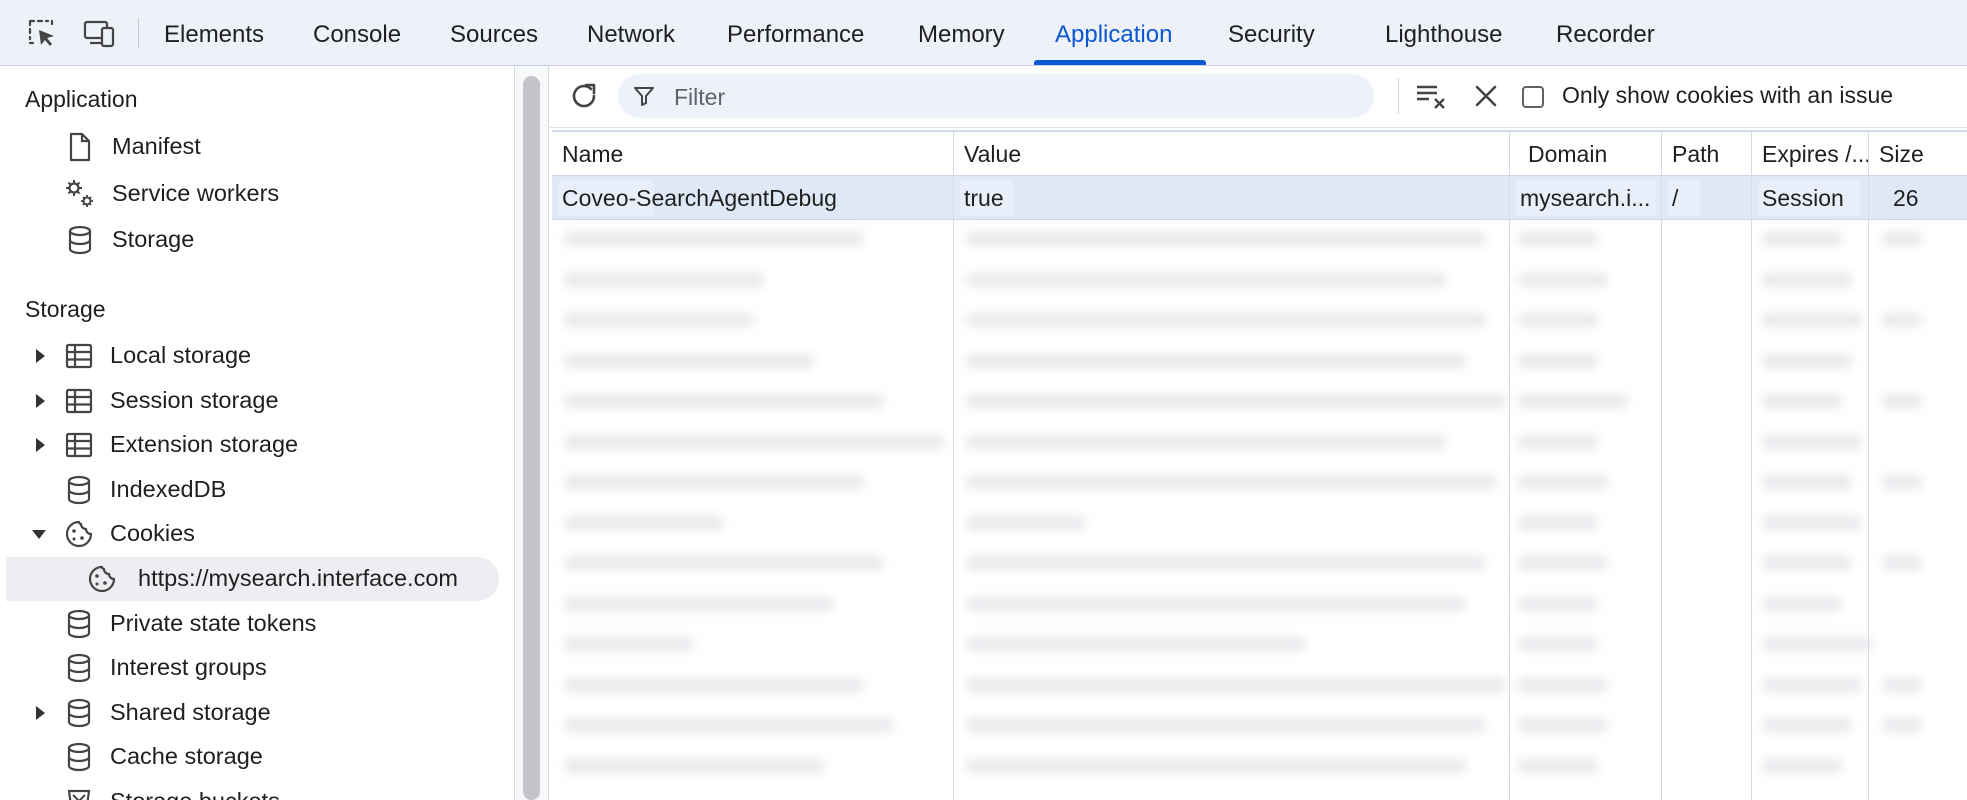 The image size is (1967, 800). I want to click on sidebar-item-cookies: Cookies, so click(257, 534).